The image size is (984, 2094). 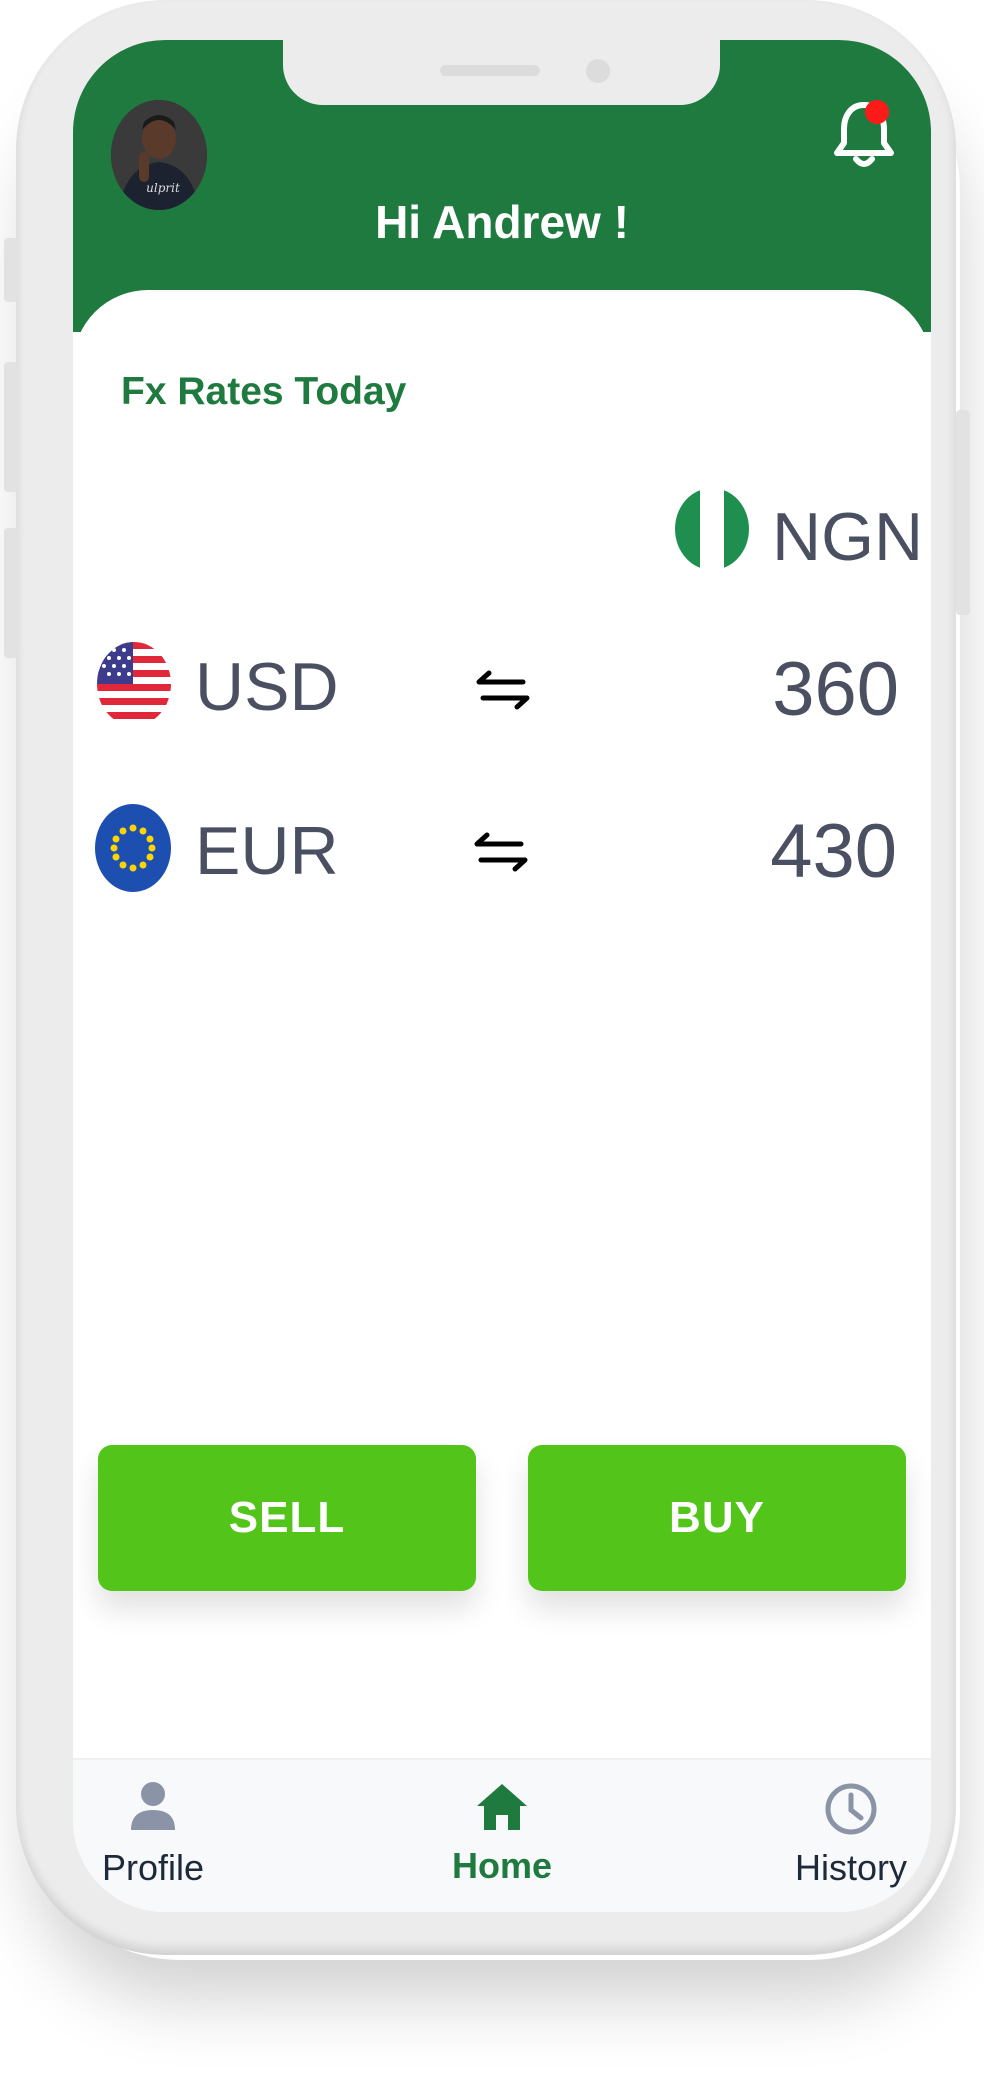 What do you see at coordinates (598, 71) in the screenshot?
I see `front-camera` at bounding box center [598, 71].